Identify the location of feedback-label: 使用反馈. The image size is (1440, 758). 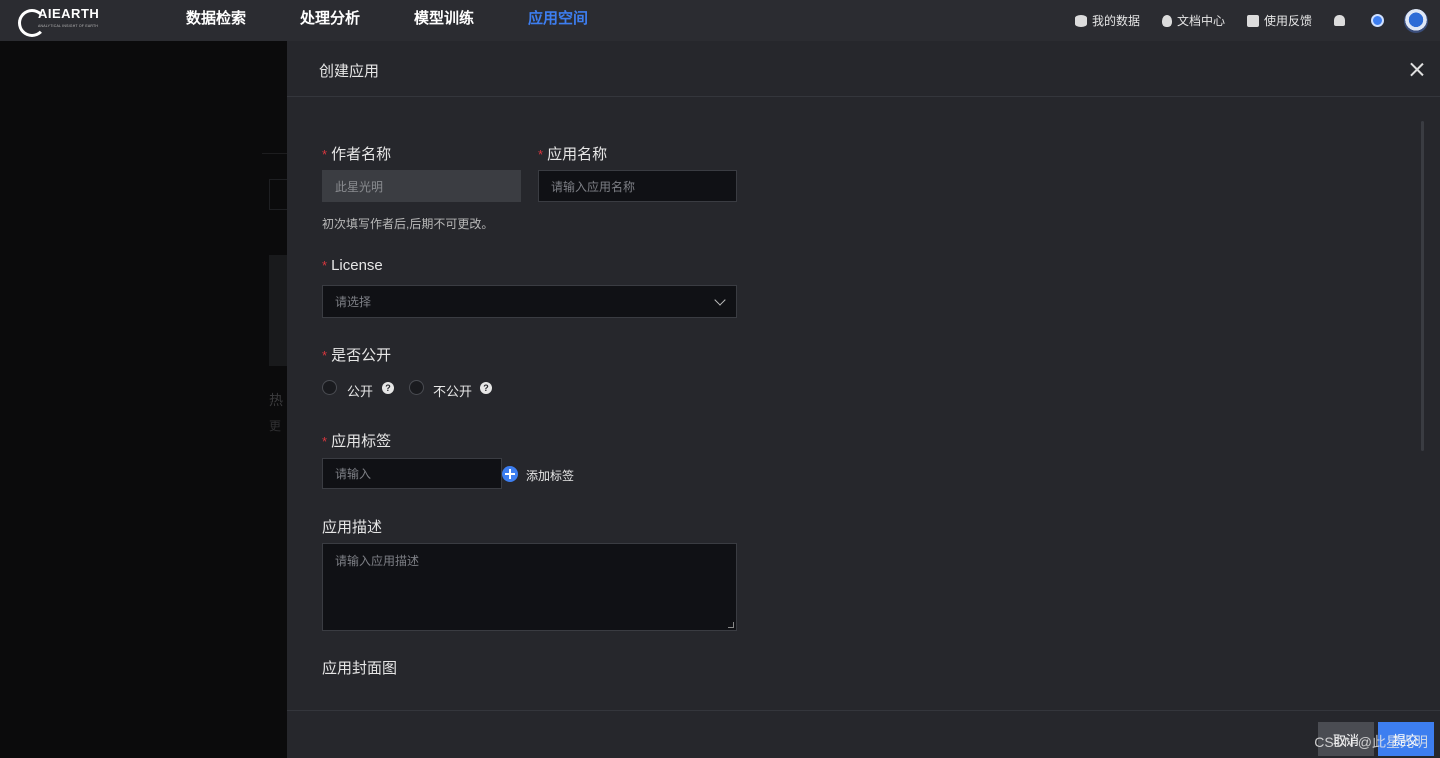
(1287, 21).